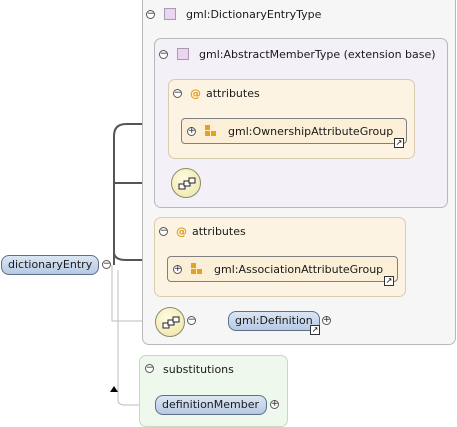  What do you see at coordinates (311, 131) in the screenshot?
I see `ownership-attribute-group-label: gml:OwnershipAttributeGroup` at bounding box center [311, 131].